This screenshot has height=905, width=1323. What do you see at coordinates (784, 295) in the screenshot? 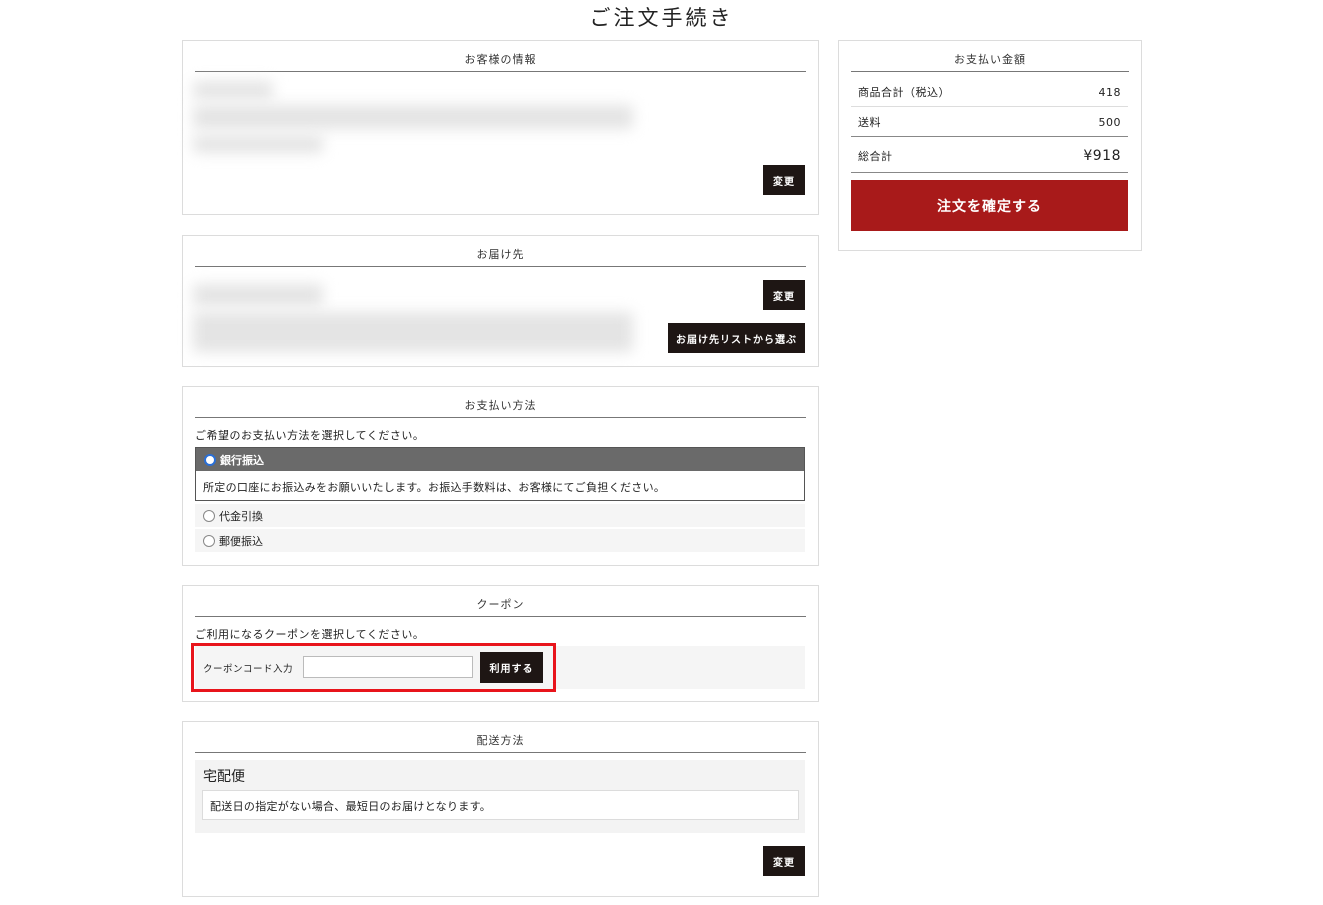
I see `delivery-change-button: 変更` at bounding box center [784, 295].